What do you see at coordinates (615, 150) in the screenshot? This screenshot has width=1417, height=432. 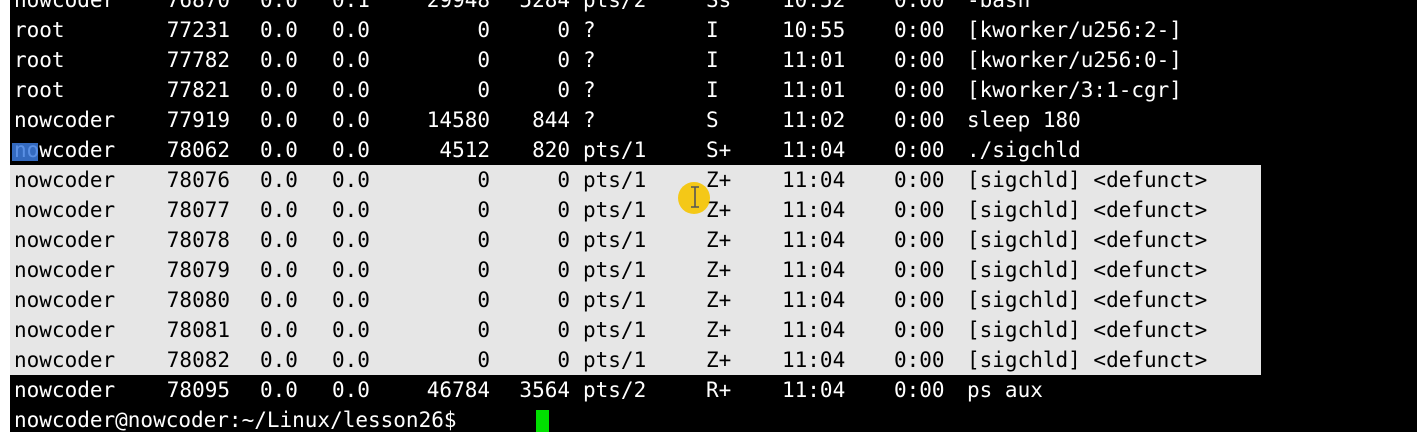 I see `process-tty-cell: pts/1` at bounding box center [615, 150].